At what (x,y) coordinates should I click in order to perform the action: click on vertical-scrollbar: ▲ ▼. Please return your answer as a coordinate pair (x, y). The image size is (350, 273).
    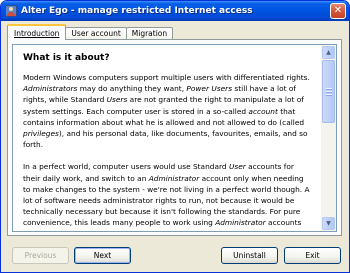
    Looking at the image, I should click on (328, 138).